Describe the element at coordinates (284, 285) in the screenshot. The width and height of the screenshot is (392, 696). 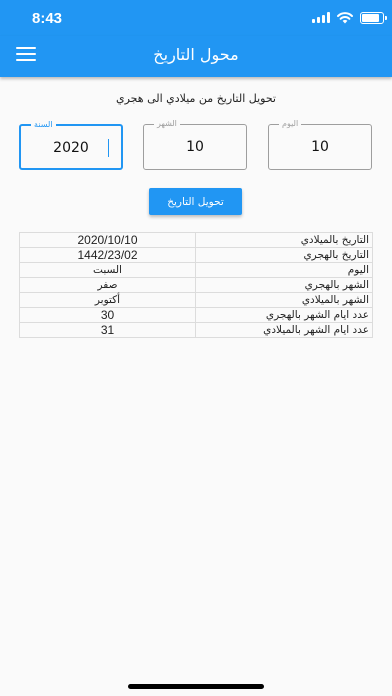
I see `result-label: الشهر بالهجري` at that location.